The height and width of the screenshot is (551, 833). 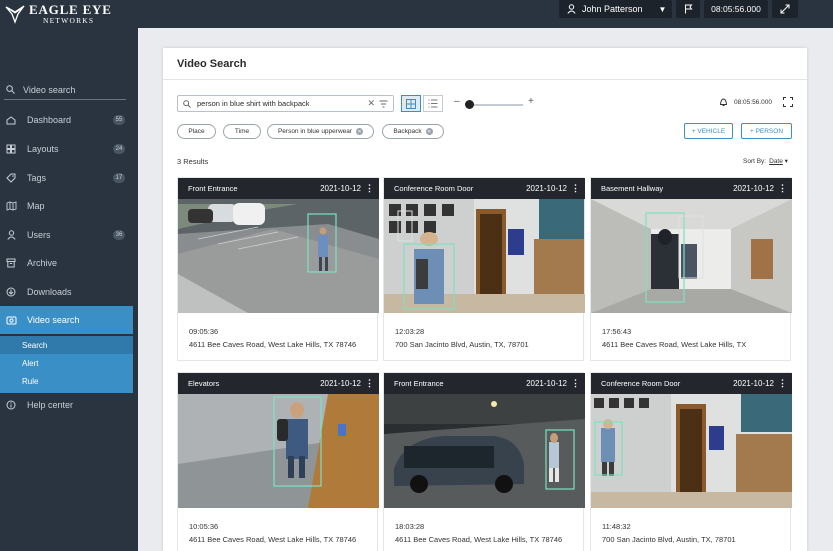 What do you see at coordinates (66, 206) in the screenshot?
I see `sidebar-item-map: Map` at bounding box center [66, 206].